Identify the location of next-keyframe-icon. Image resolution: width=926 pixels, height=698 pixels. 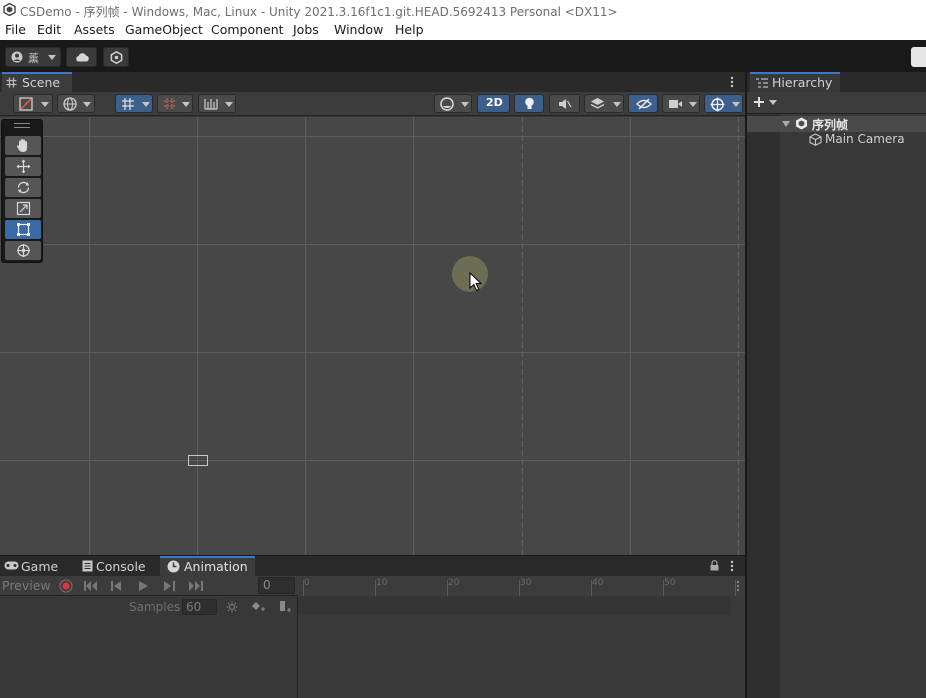
(169, 586).